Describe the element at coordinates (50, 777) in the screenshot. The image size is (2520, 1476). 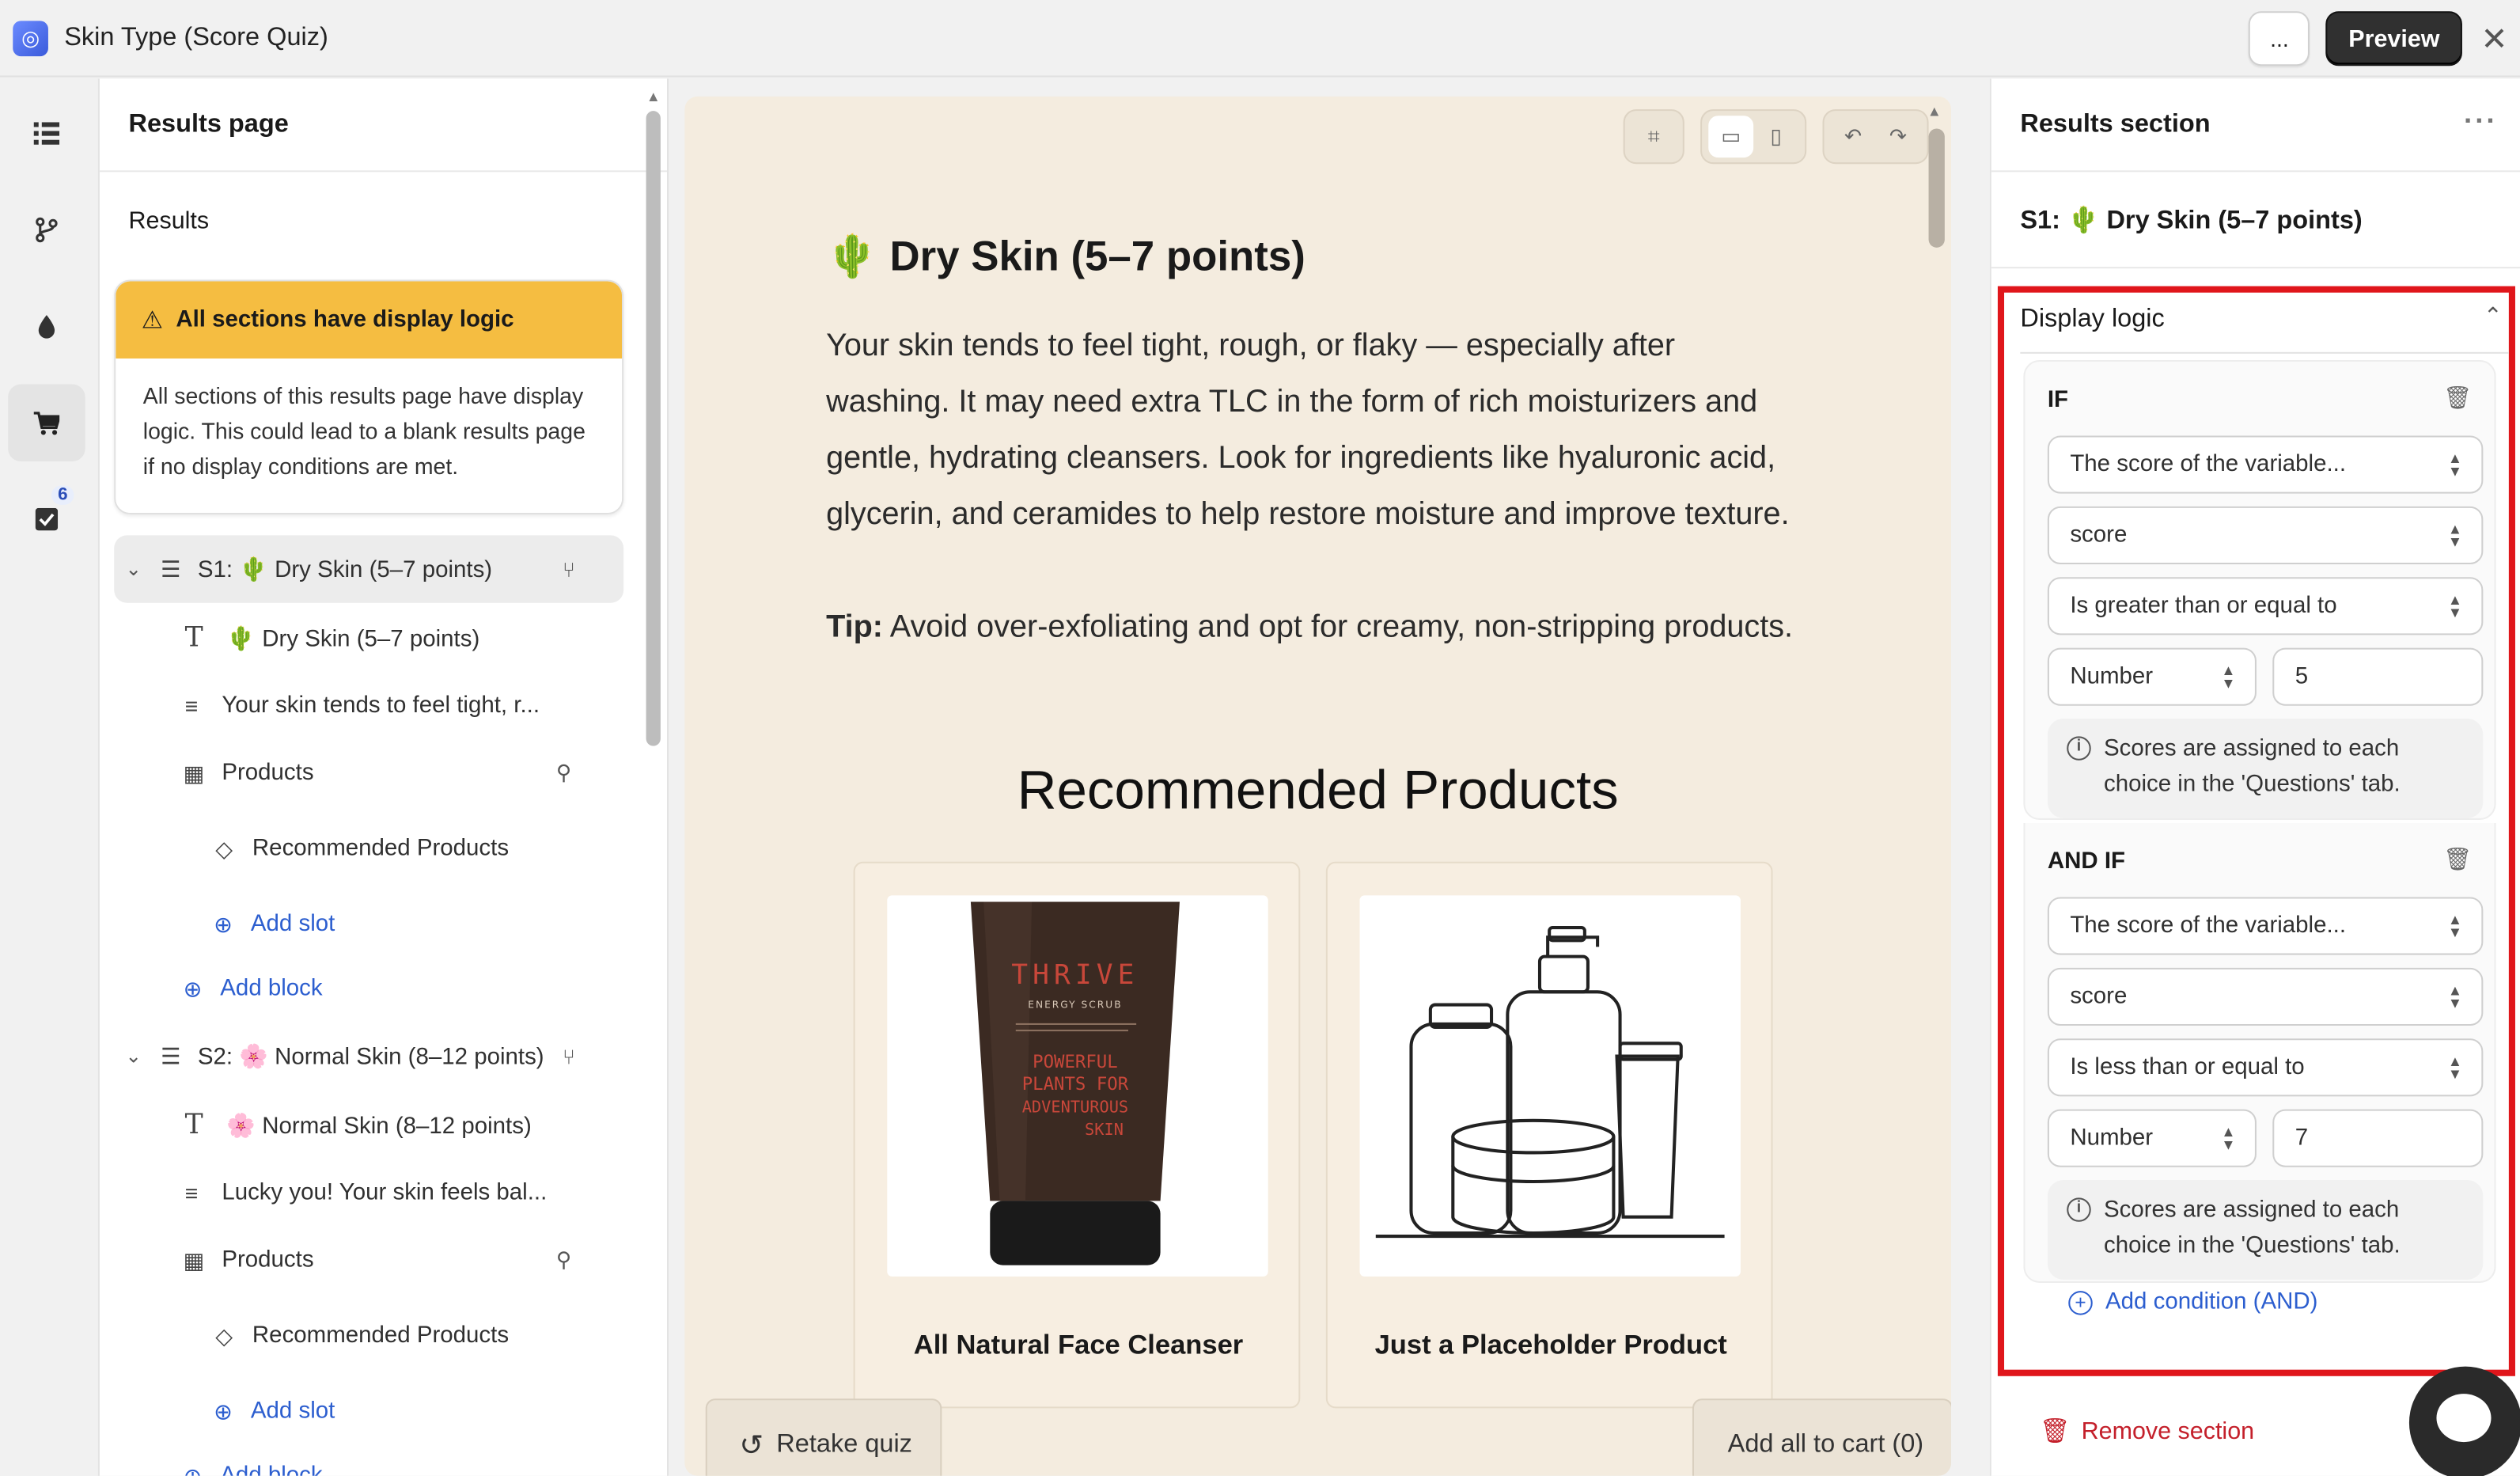
I see `left-rail: 6` at that location.